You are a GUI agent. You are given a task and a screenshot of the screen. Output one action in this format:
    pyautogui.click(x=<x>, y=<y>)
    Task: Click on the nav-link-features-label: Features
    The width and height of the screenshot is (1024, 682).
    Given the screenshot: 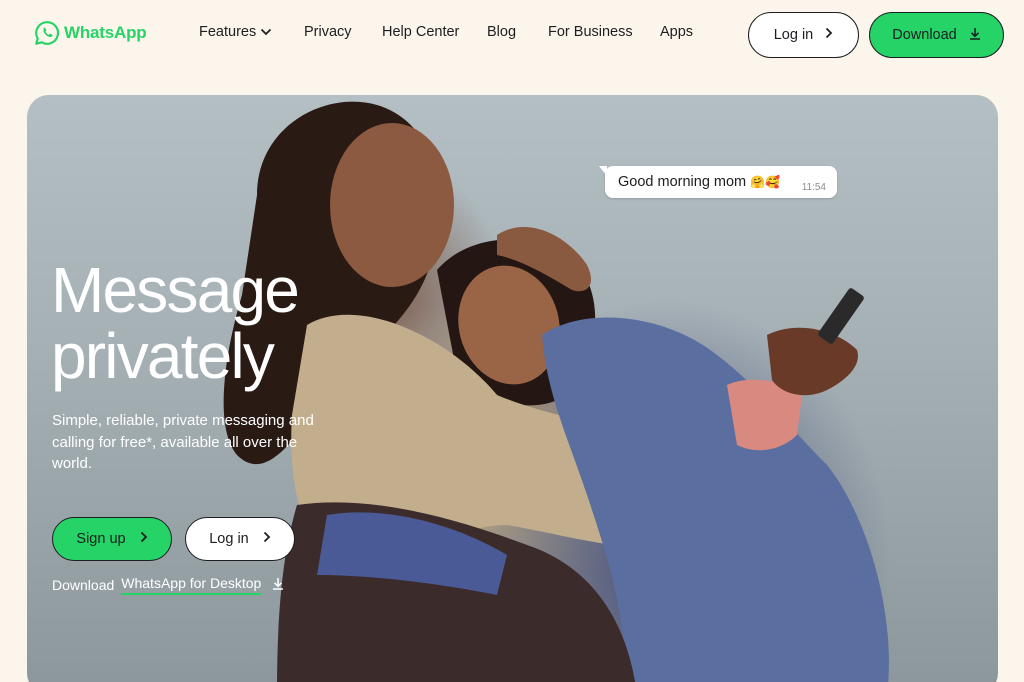 What is the action you would take?
    pyautogui.click(x=228, y=32)
    